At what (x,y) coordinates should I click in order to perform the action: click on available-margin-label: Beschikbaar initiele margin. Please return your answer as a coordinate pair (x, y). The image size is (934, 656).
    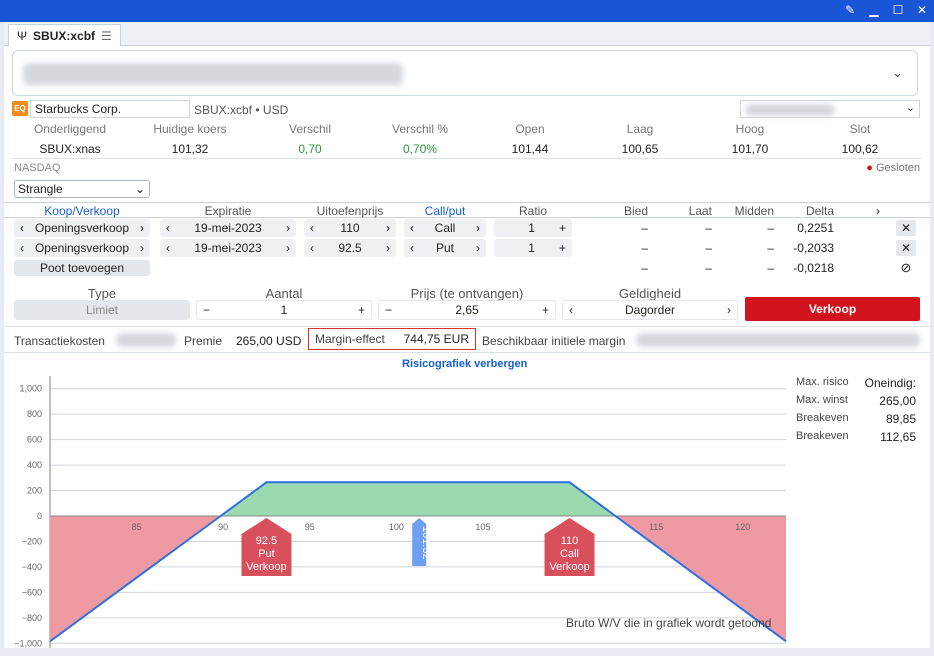
    Looking at the image, I should click on (554, 341).